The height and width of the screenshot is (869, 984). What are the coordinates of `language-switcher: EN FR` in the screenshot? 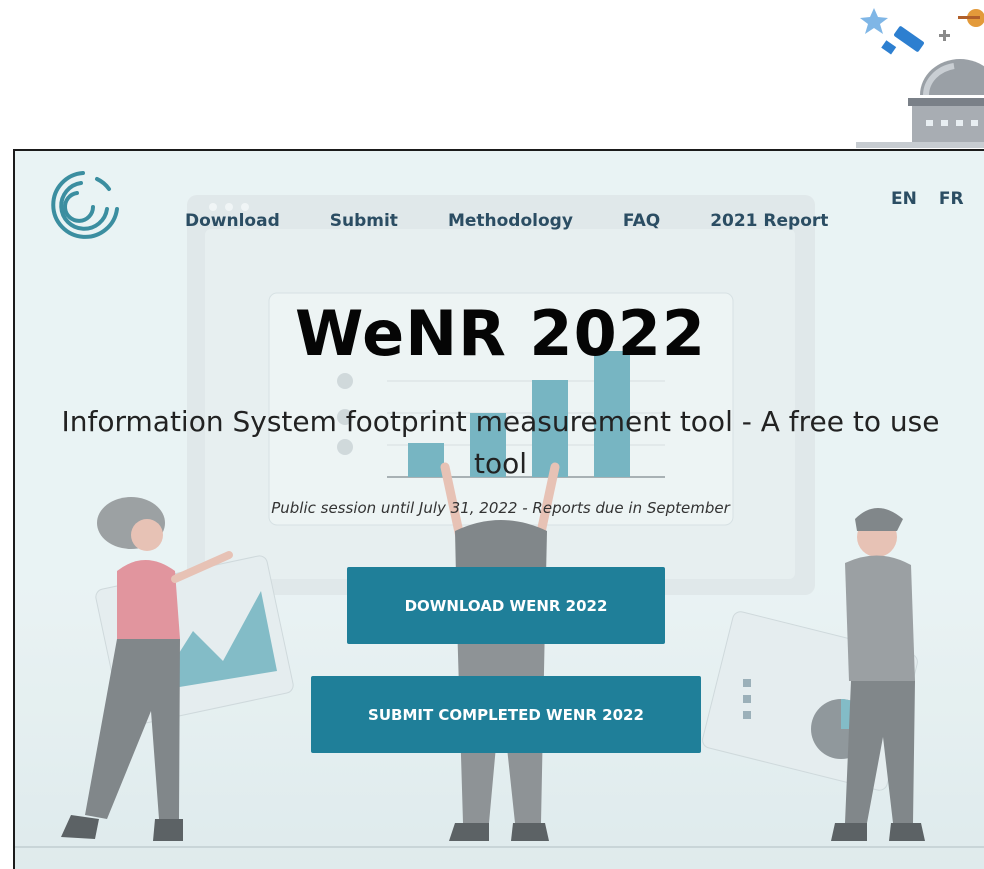 It's located at (927, 199).